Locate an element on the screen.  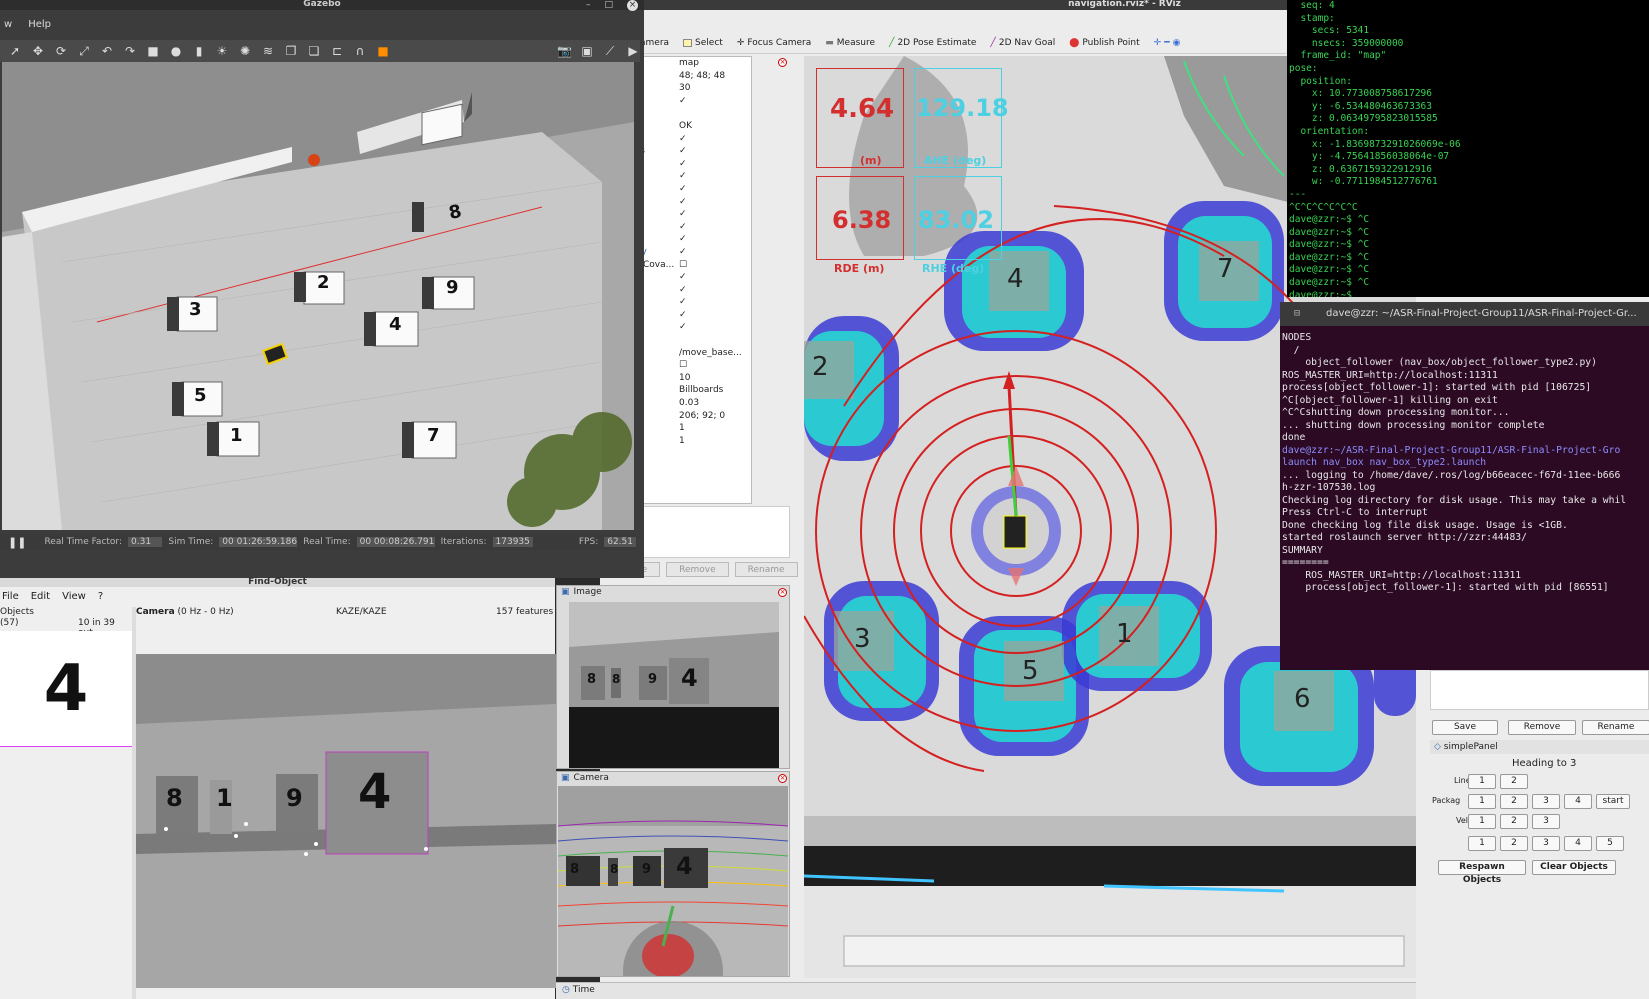
start-button: start is located at coordinates (1613, 801).